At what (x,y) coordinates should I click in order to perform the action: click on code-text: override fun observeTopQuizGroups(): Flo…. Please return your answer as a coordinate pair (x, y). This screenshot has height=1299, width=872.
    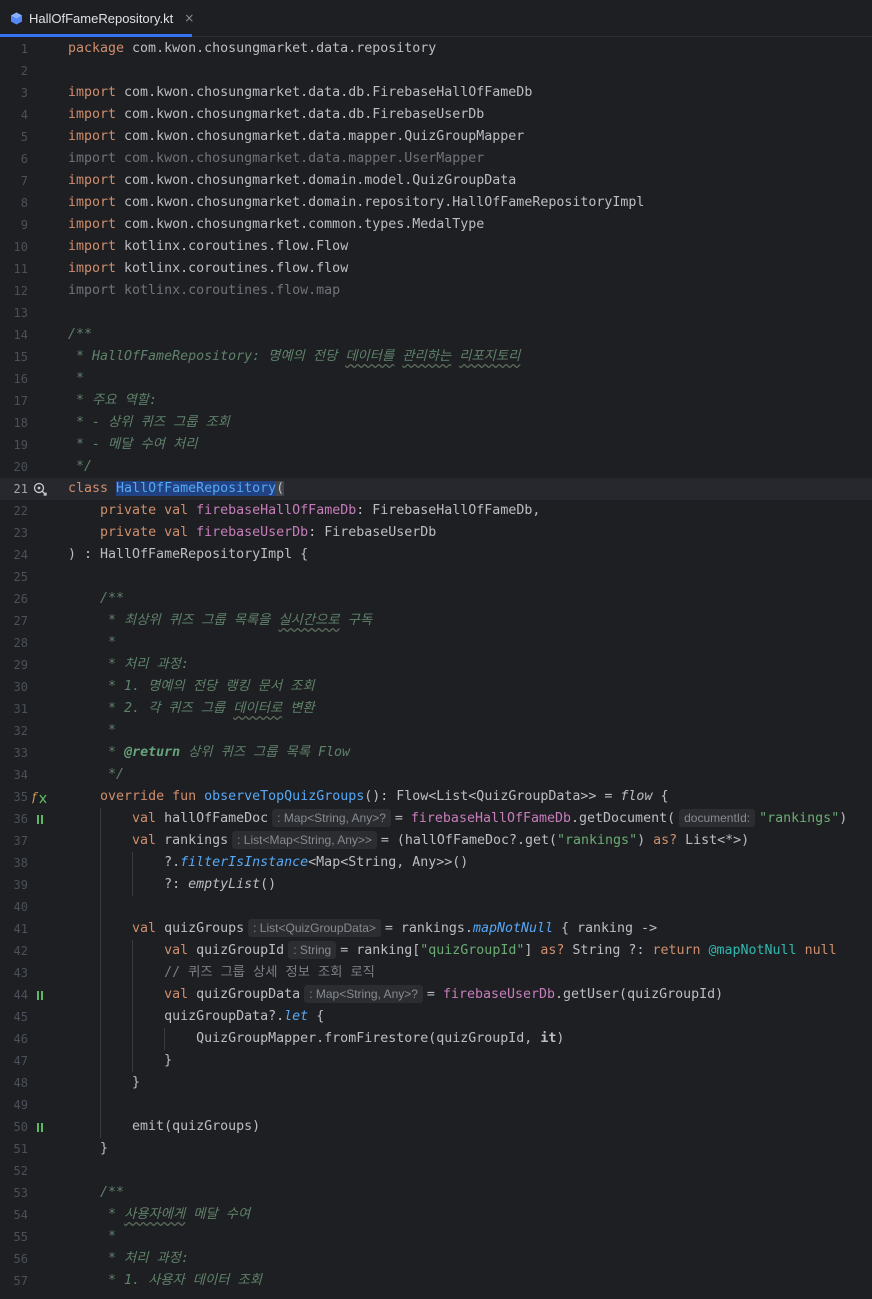
    Looking at the image, I should click on (368, 797).